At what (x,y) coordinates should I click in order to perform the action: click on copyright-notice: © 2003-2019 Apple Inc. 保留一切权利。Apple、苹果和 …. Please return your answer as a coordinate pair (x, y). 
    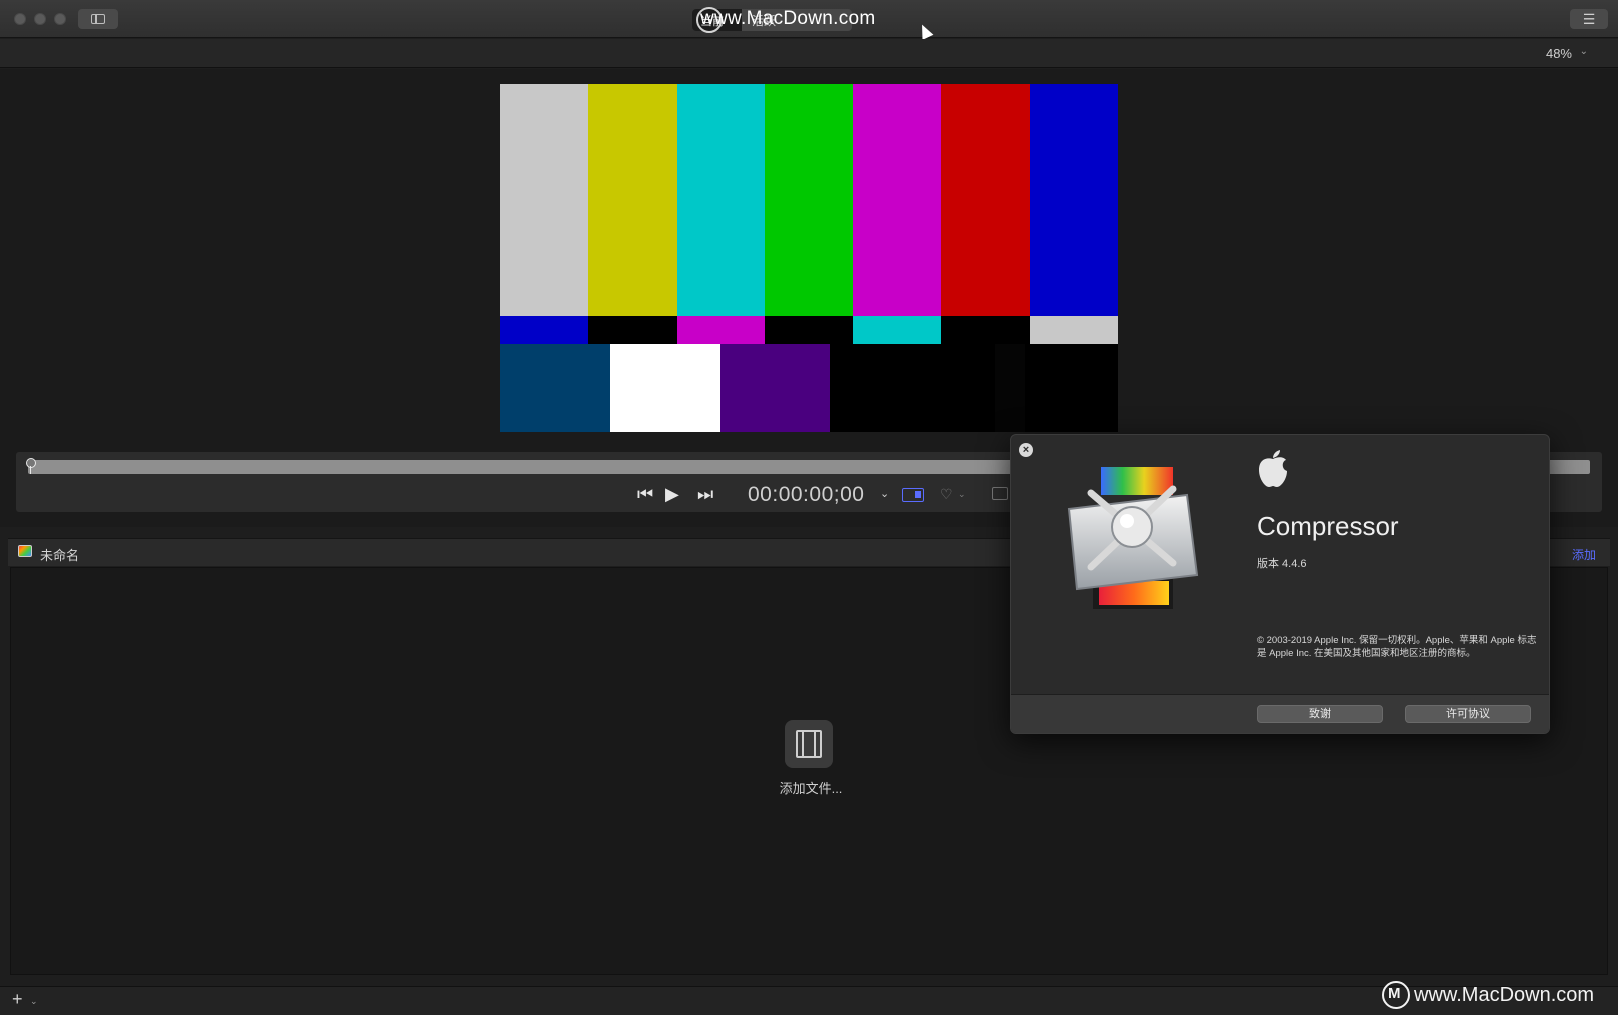
    Looking at the image, I should click on (1397, 647).